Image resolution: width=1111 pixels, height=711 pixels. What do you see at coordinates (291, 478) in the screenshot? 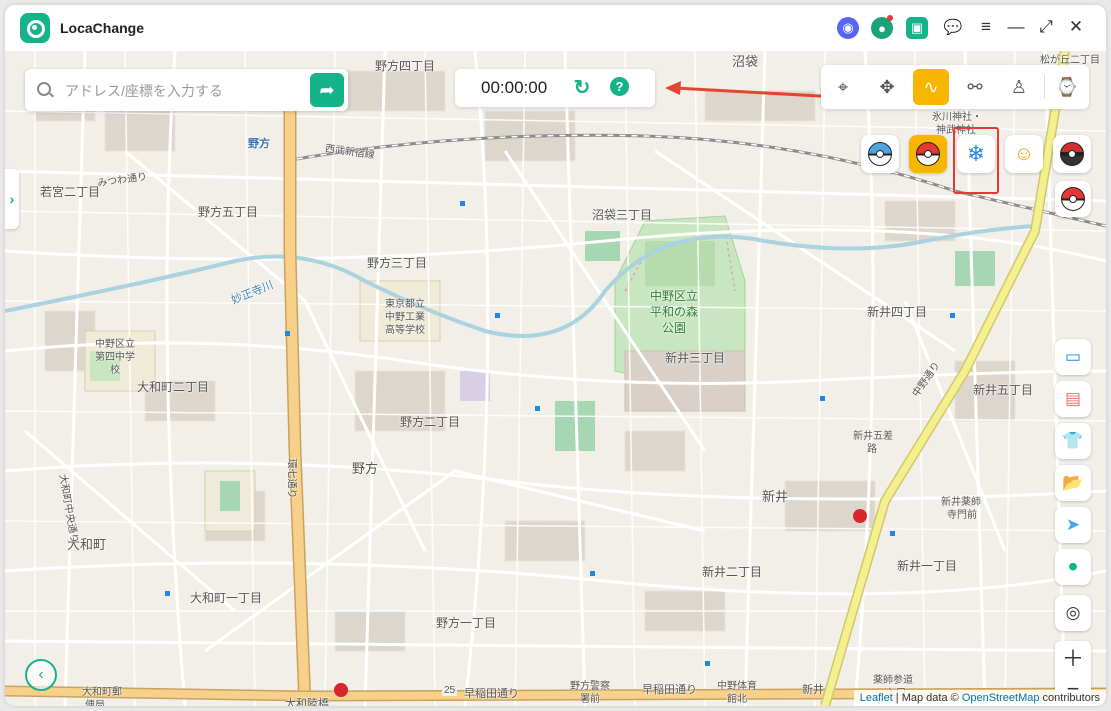
I see `map-label: 環七通り` at bounding box center [291, 478].